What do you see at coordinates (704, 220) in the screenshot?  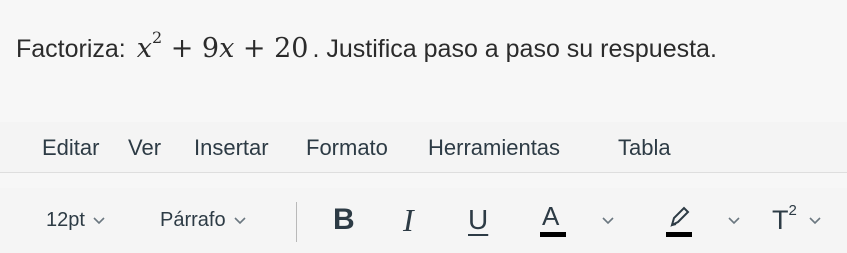 I see `highlight-color-button` at bounding box center [704, 220].